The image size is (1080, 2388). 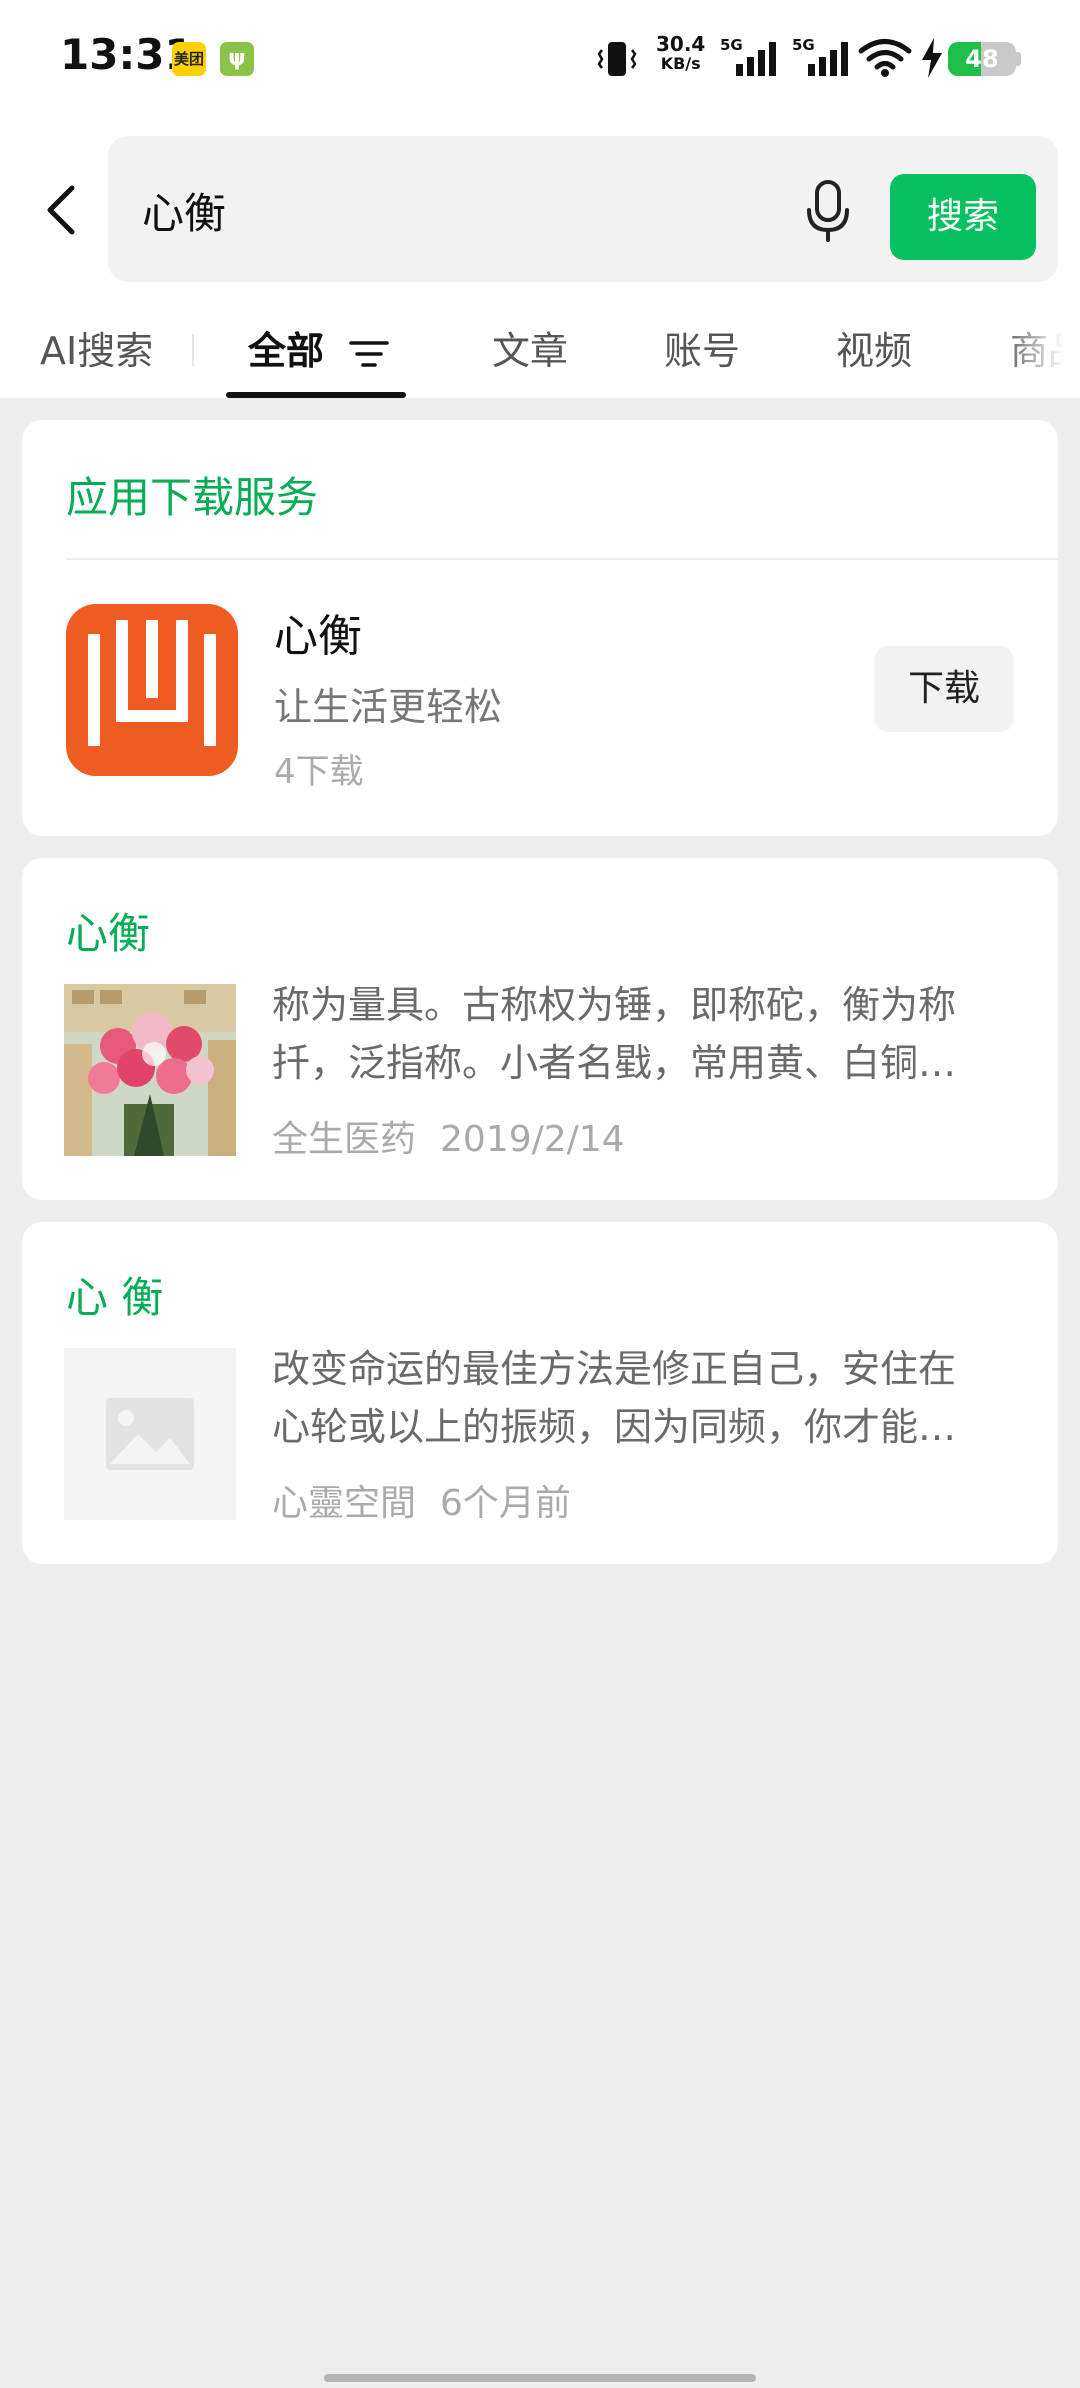 What do you see at coordinates (237, 59) in the screenshot?
I see `usb-icon: ψ` at bounding box center [237, 59].